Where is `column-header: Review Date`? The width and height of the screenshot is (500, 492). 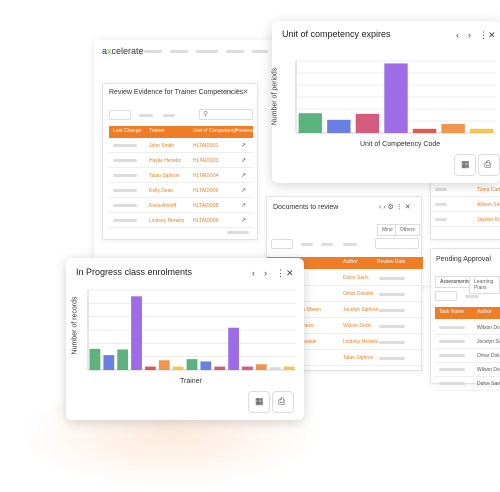
column-header: Review Date is located at coordinates (391, 262).